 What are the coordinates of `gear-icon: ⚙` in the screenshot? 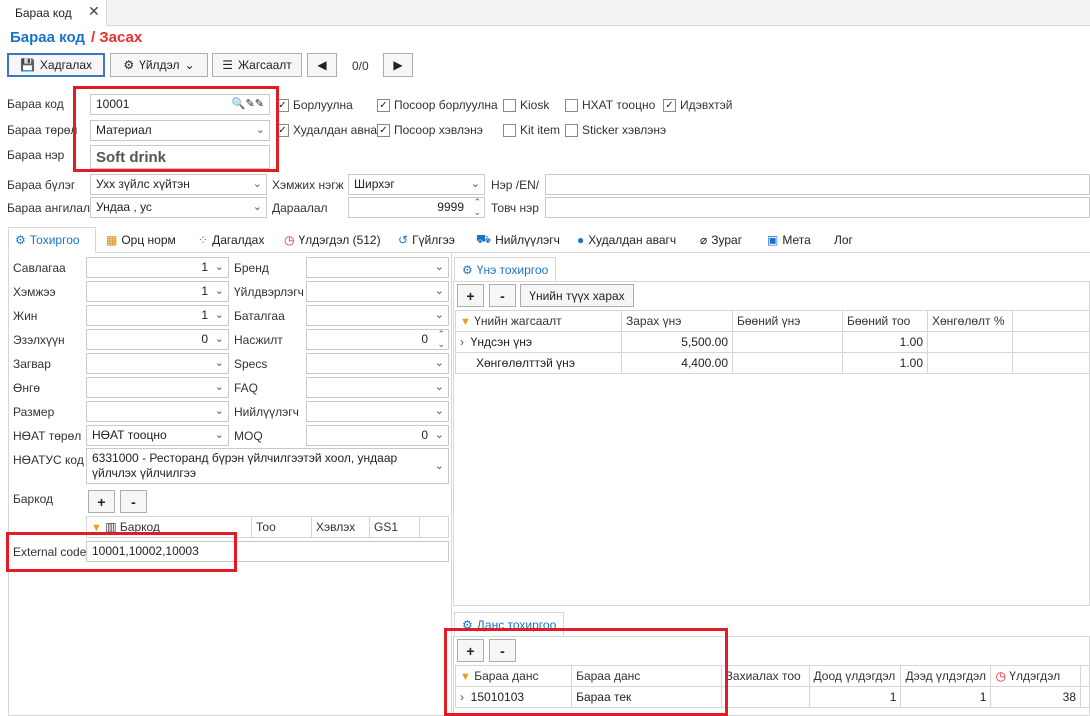 It's located at (467, 269).